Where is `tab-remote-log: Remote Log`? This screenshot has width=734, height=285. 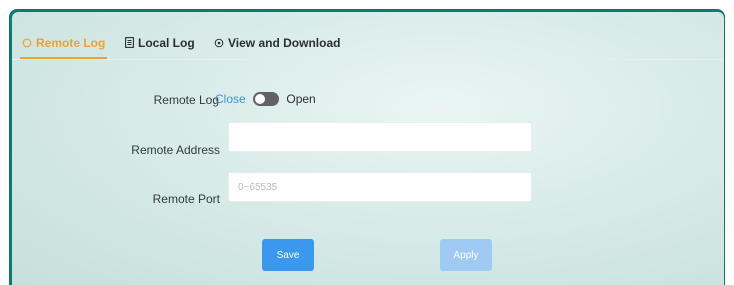 tab-remote-log: Remote Log is located at coordinates (63, 47).